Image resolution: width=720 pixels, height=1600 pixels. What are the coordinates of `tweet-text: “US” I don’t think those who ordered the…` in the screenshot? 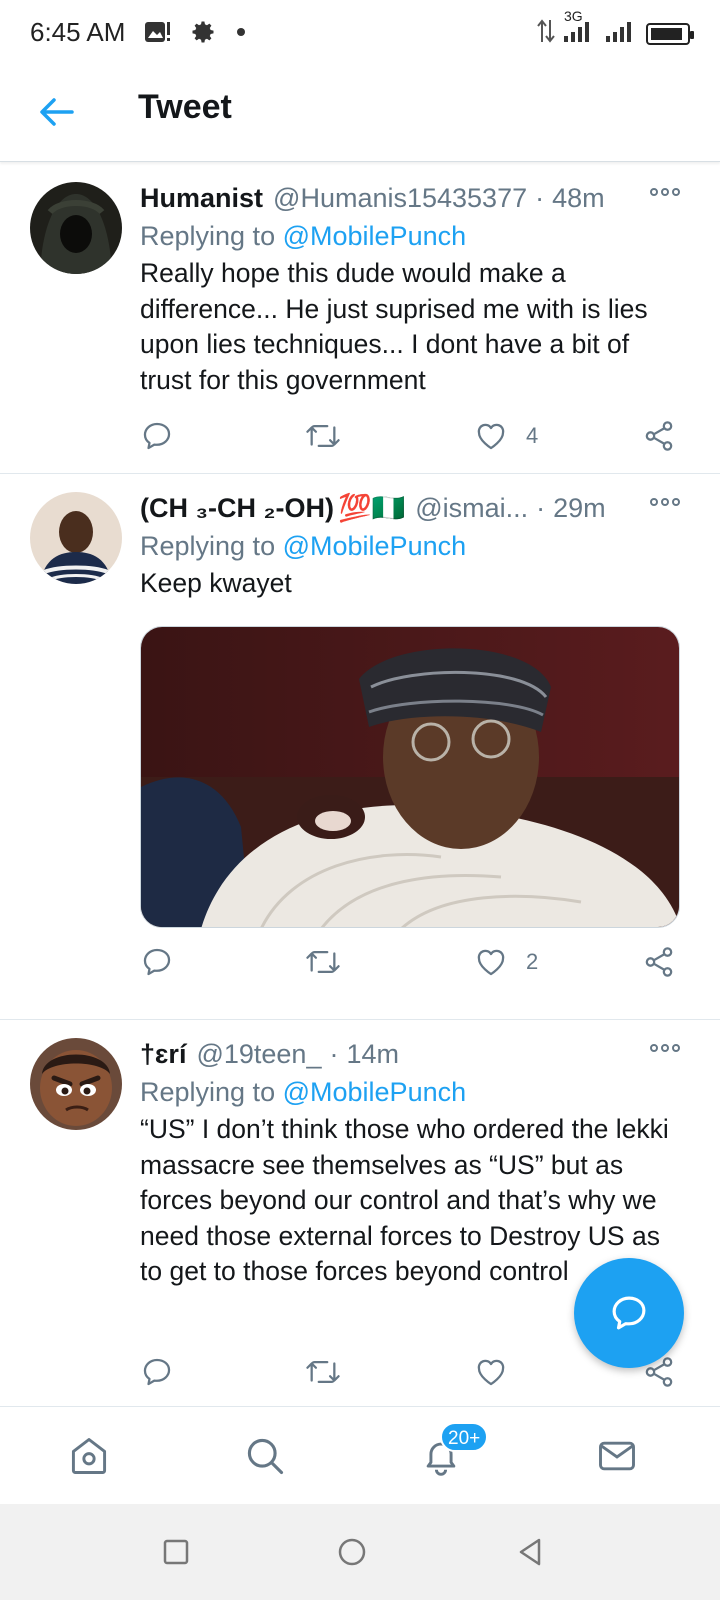 It's located at (404, 1200).